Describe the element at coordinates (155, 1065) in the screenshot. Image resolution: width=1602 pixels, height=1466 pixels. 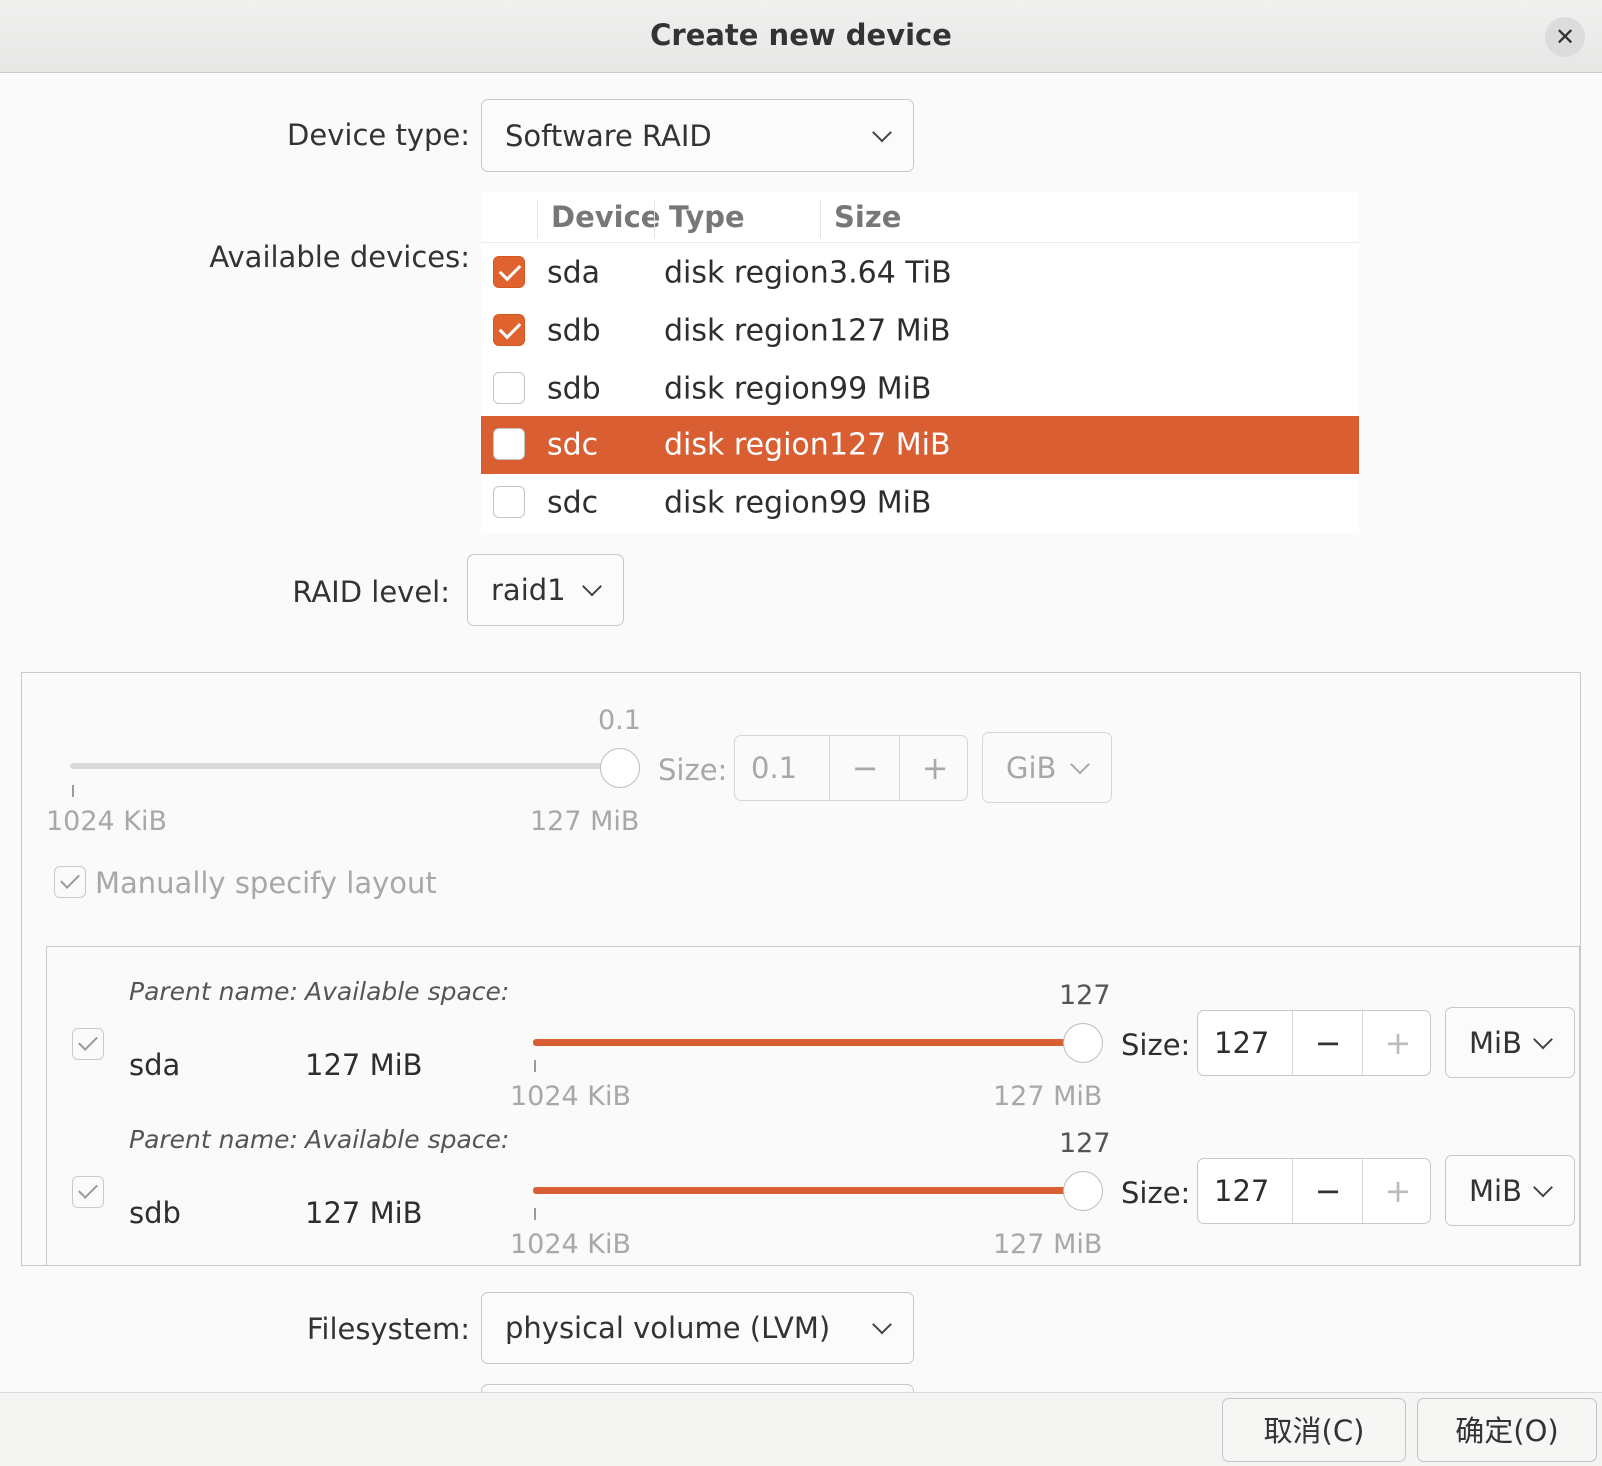
I see `parent-name: sda` at that location.